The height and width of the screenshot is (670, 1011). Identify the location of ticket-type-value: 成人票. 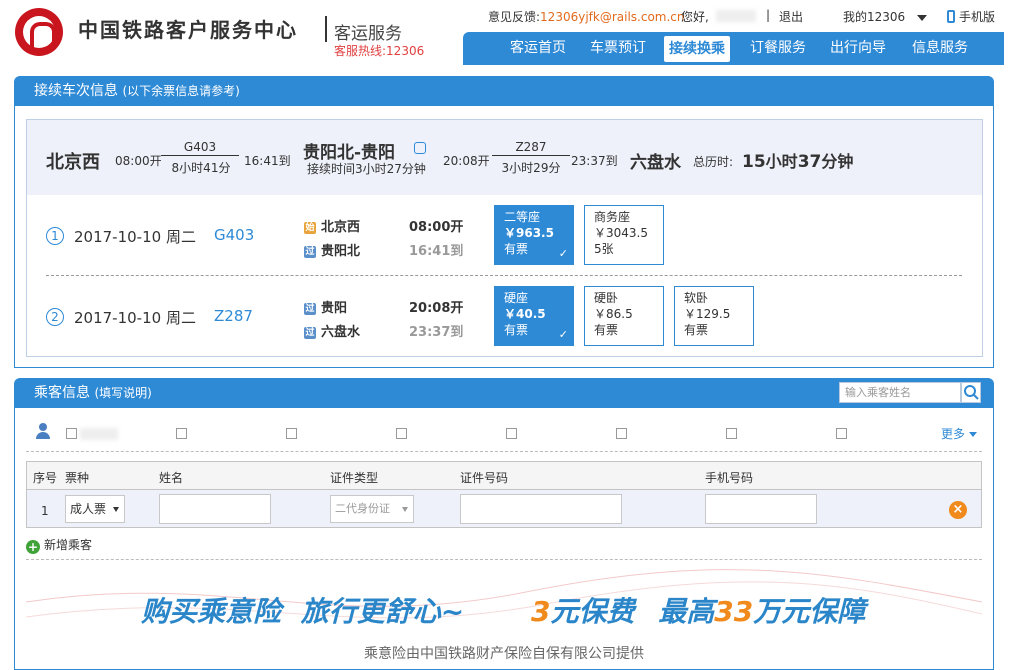
(88, 509).